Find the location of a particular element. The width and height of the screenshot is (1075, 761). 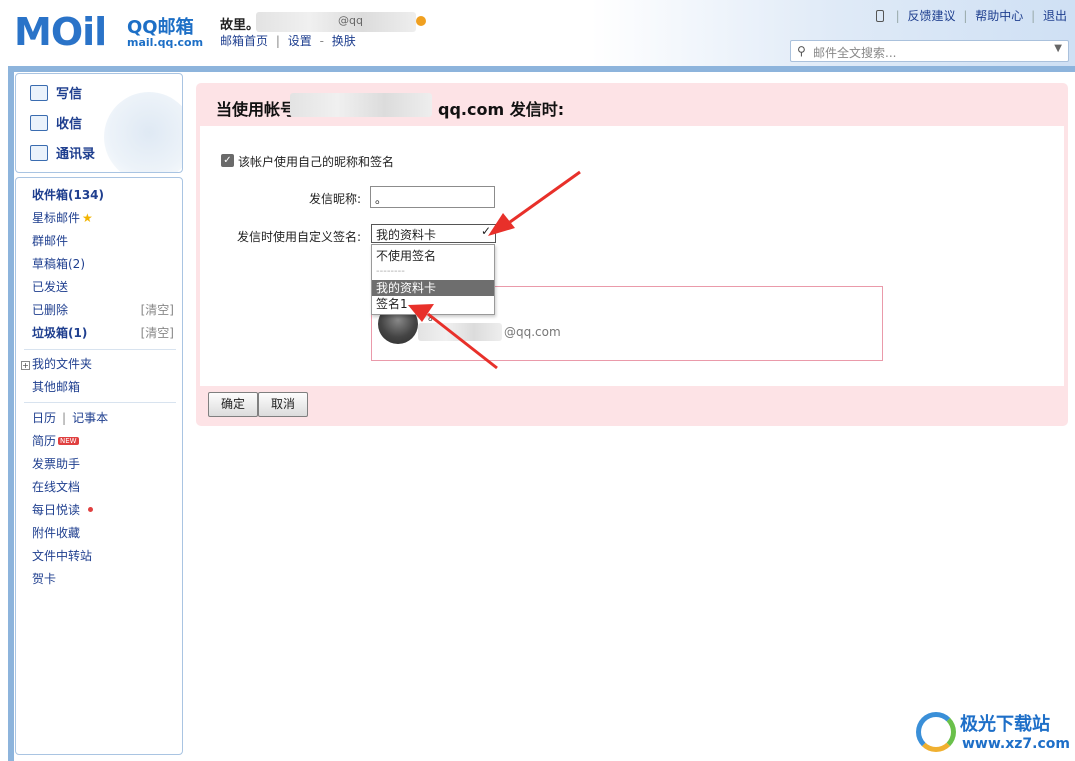

use-own-signature-checkbox: ✓ is located at coordinates (227, 160).